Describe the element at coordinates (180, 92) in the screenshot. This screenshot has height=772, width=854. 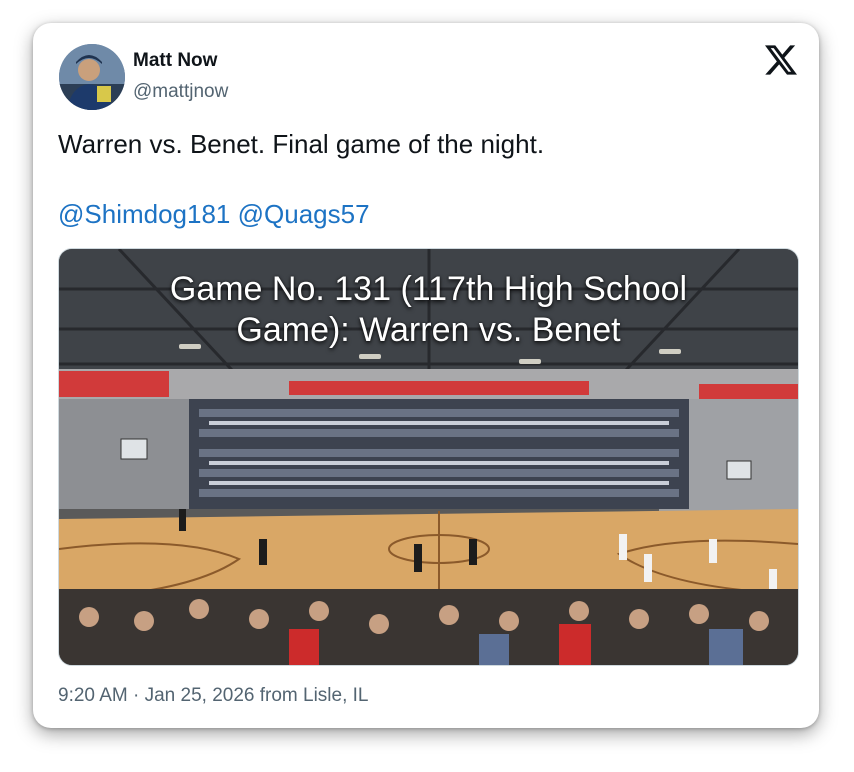
I see `author-handle: @mattjnow` at that location.